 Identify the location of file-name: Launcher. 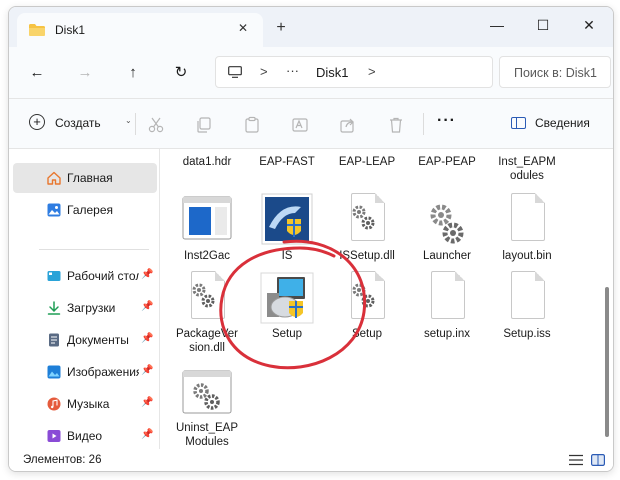
(447, 256).